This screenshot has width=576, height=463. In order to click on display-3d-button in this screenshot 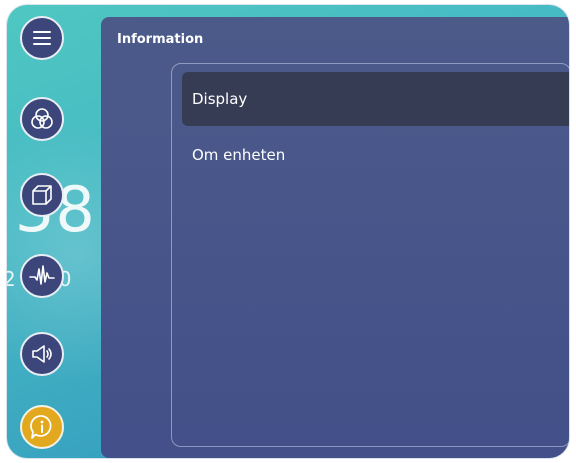, I will do `click(42, 195)`.